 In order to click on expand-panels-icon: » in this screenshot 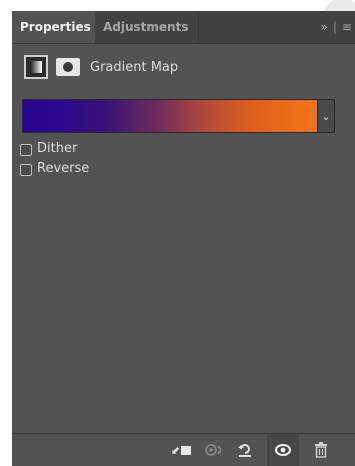, I will do `click(325, 27)`.